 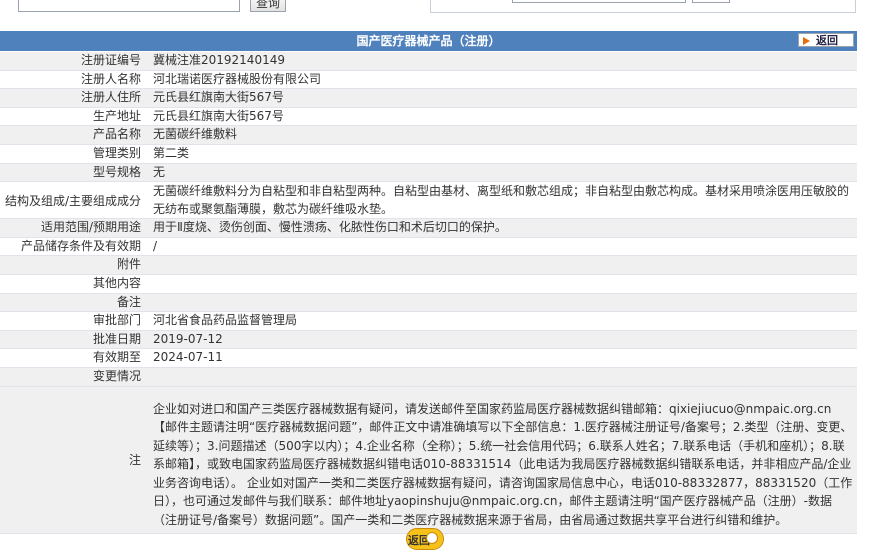 I want to click on field-label: 注, so click(x=134, y=460).